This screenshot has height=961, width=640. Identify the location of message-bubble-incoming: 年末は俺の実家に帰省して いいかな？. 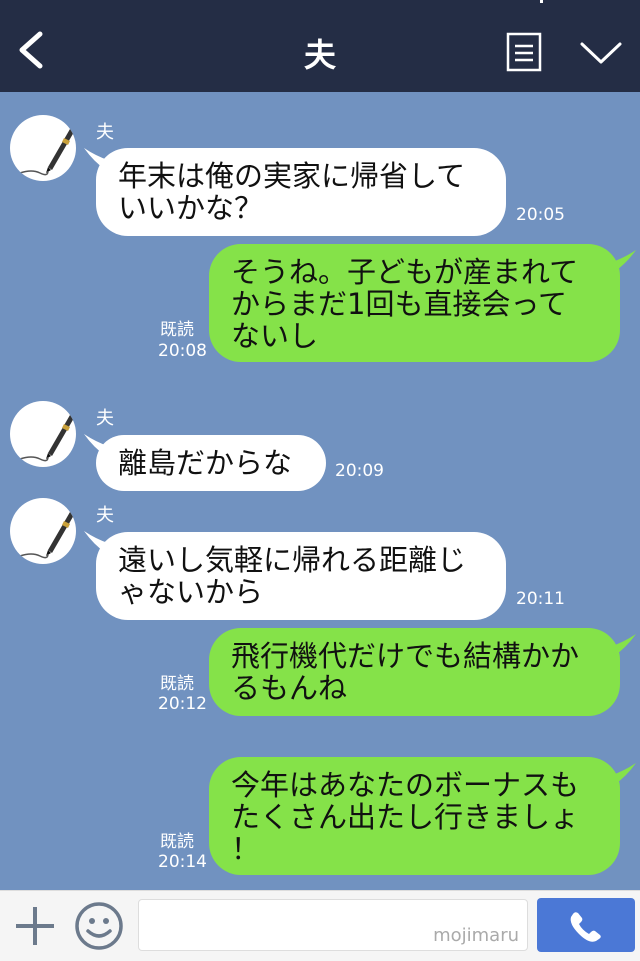
(301, 192).